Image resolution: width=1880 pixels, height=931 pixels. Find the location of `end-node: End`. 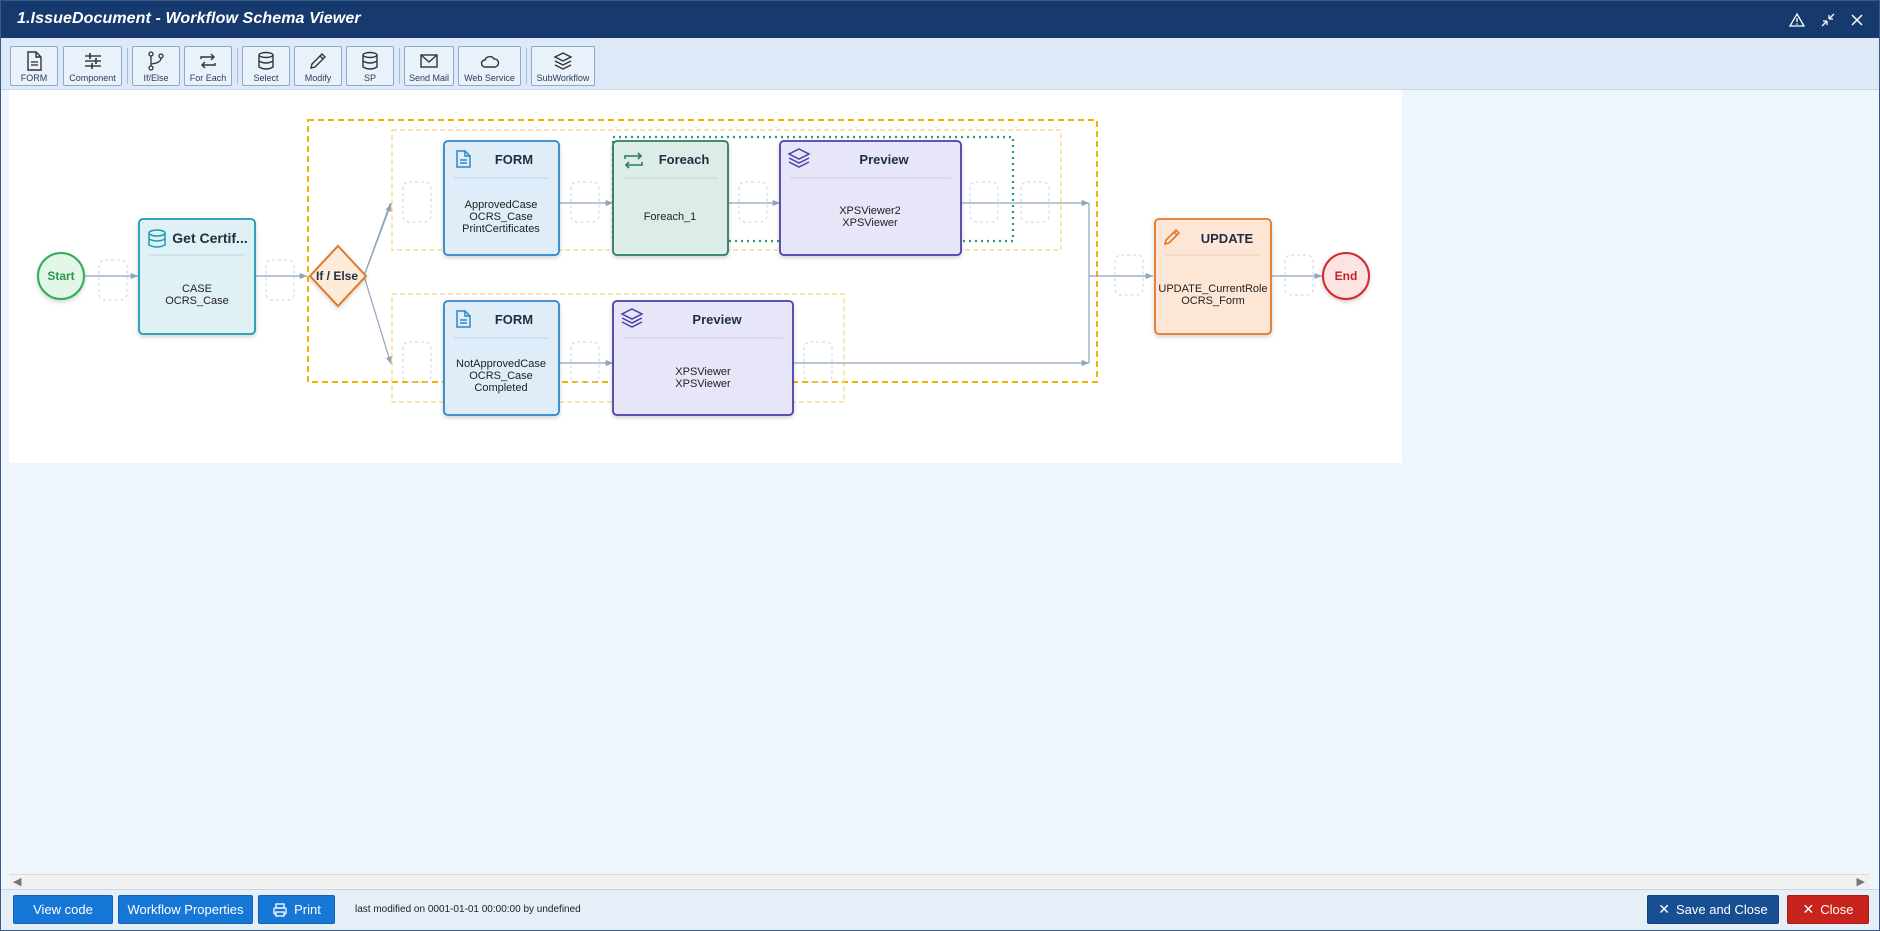

end-node: End is located at coordinates (1346, 276).